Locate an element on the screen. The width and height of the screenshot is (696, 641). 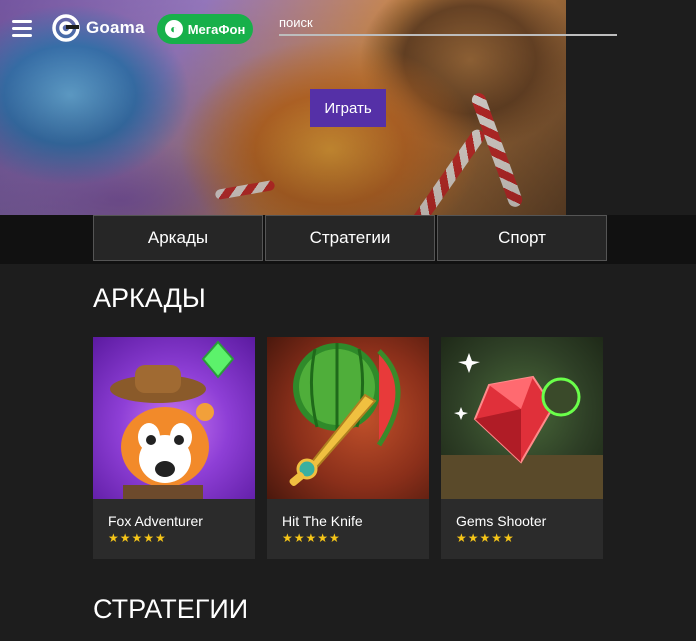
game-card: Hit The Knife ★★★★★ is located at coordinates (348, 448).